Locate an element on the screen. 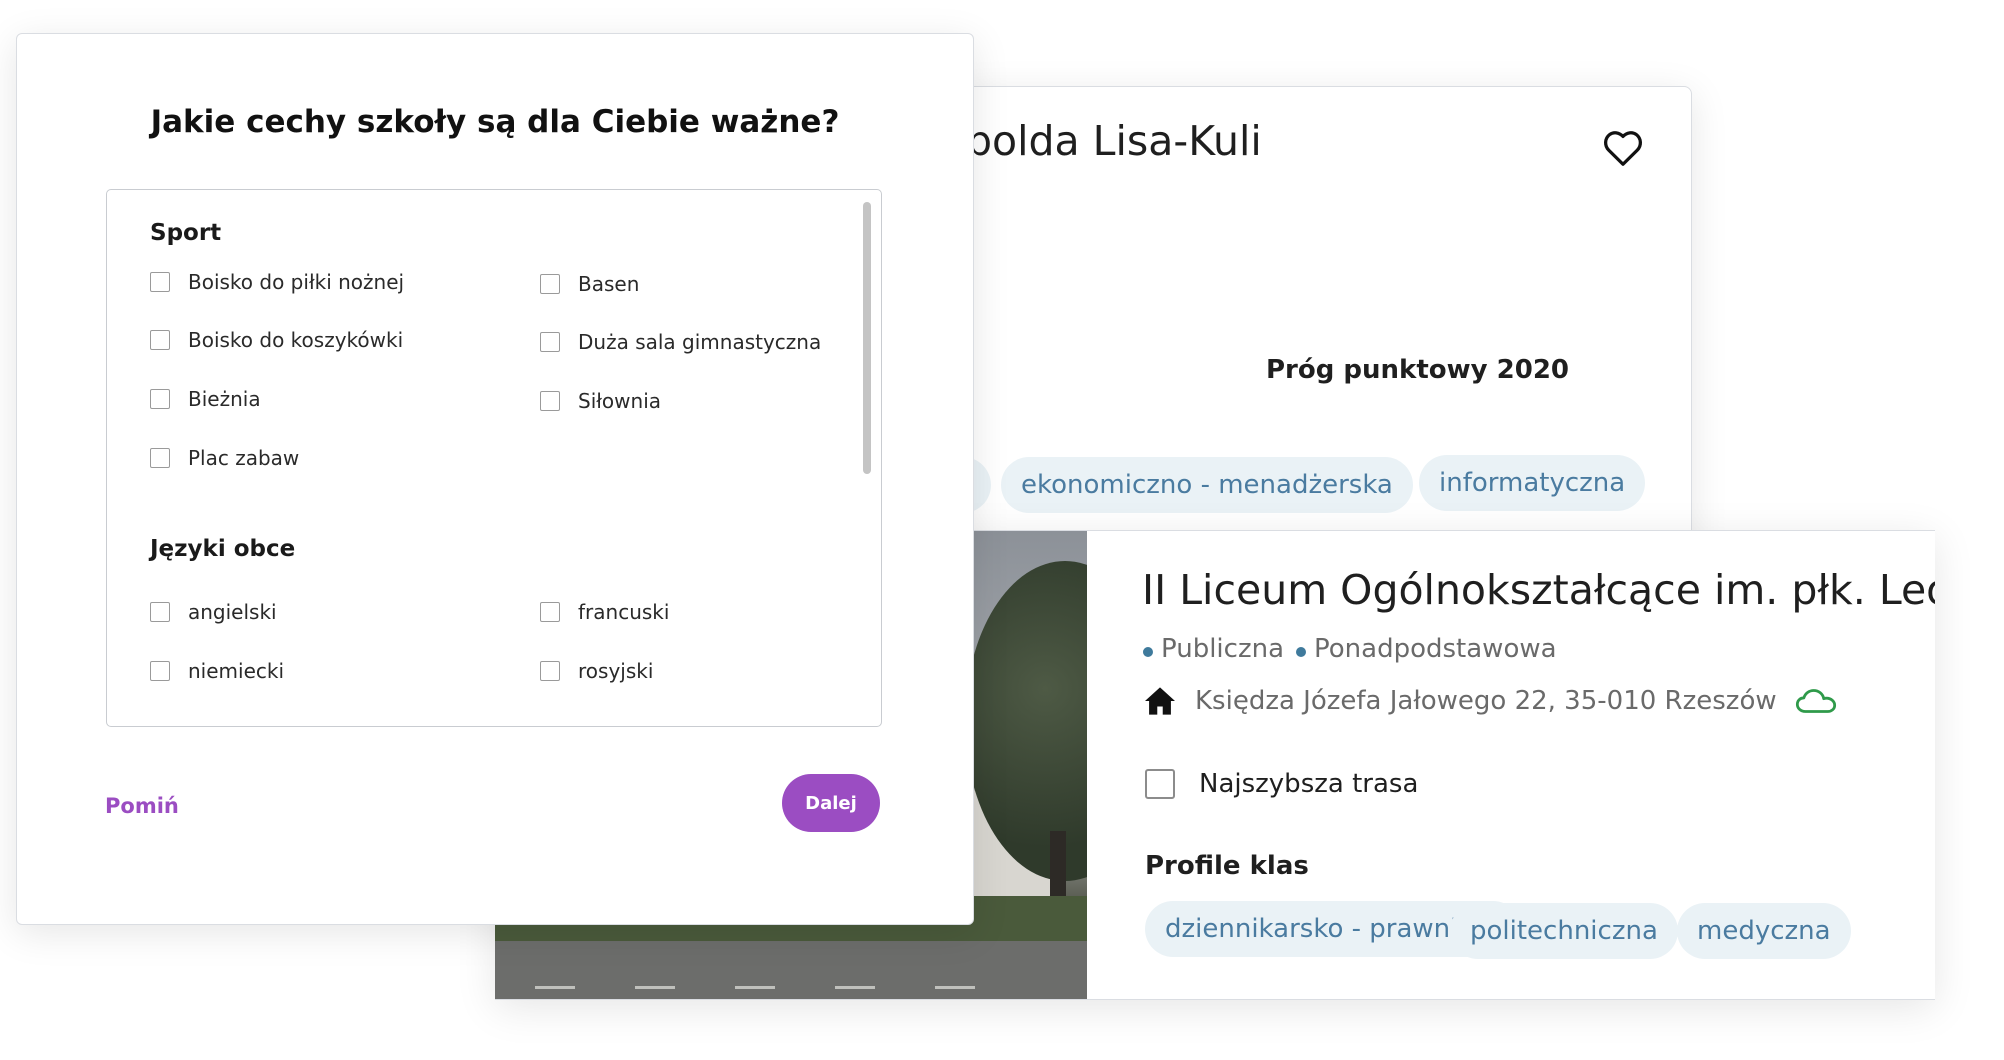 This screenshot has width=2004, height=1060. school-title: polda Lisa-Kuli is located at coordinates (1114, 141).